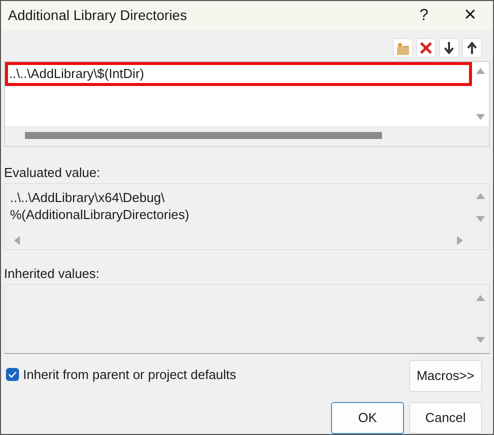 The width and height of the screenshot is (494, 435). What do you see at coordinates (203, 136) in the screenshot?
I see `scrollbar-thumb` at bounding box center [203, 136].